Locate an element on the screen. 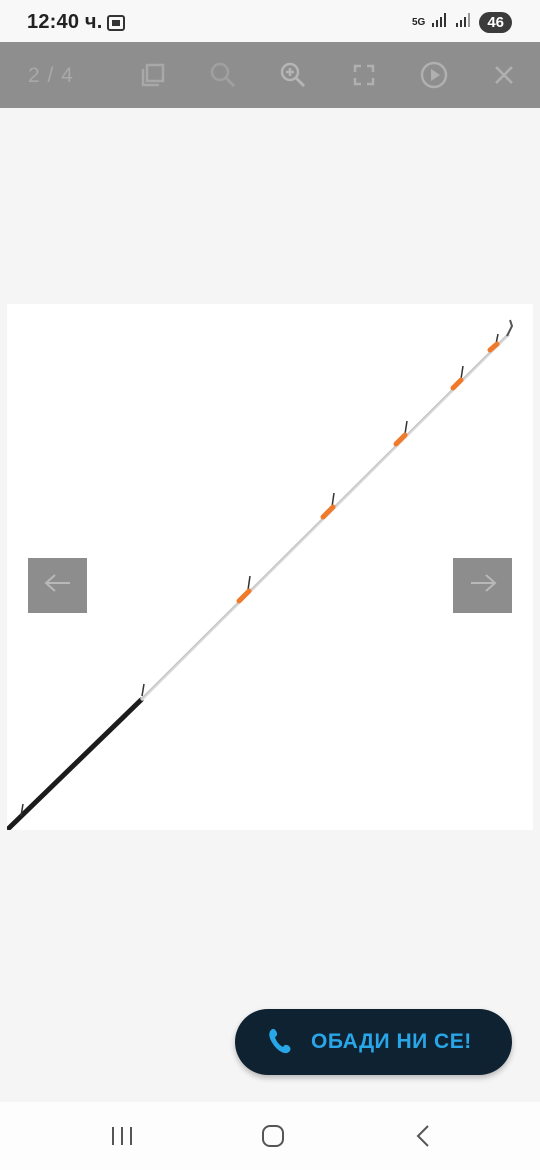 This screenshot has height=1170, width=540. close-icon is located at coordinates (504, 75).